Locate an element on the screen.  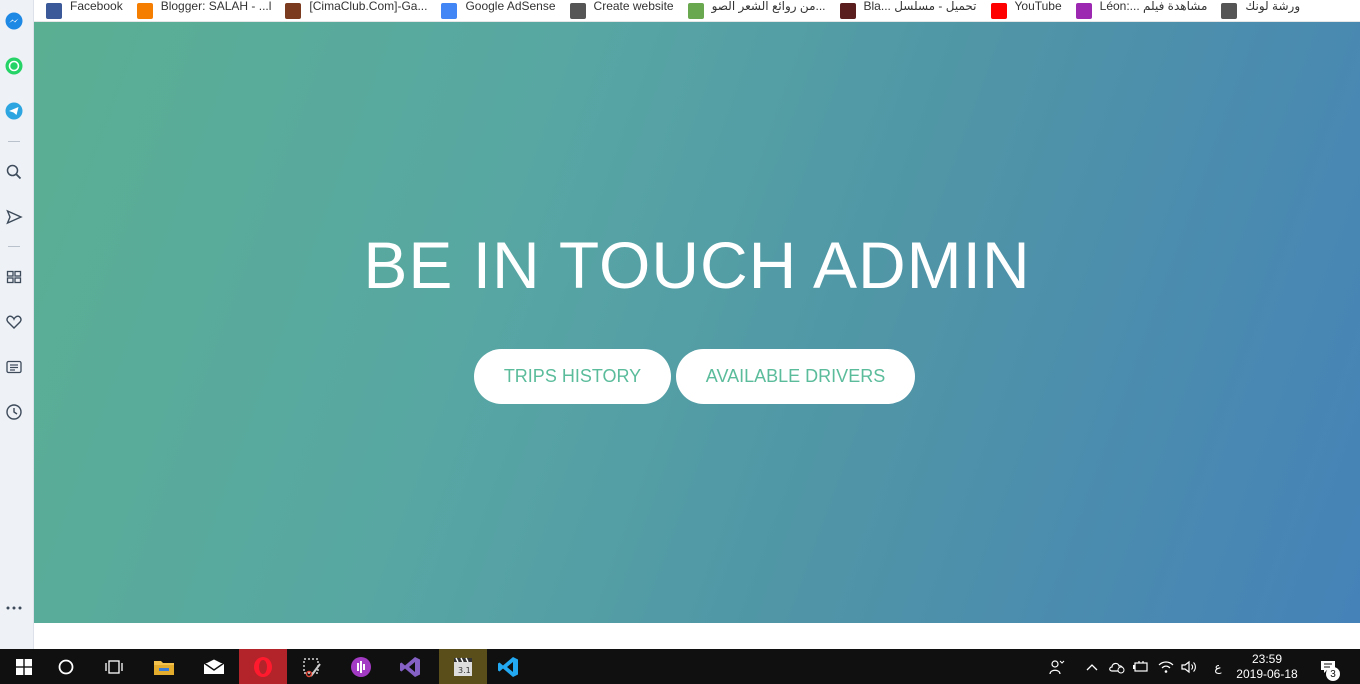
file-explorer-icon is located at coordinates (164, 666).